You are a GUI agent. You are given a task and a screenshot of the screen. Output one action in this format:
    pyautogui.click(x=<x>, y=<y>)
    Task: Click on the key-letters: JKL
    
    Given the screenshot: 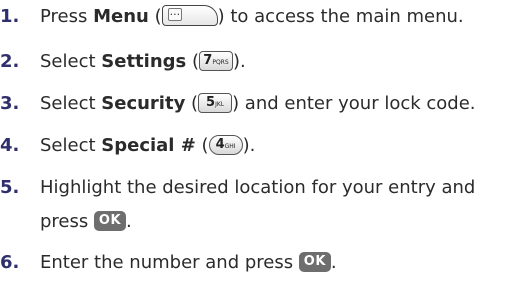 What is the action you would take?
    pyautogui.click(x=220, y=104)
    